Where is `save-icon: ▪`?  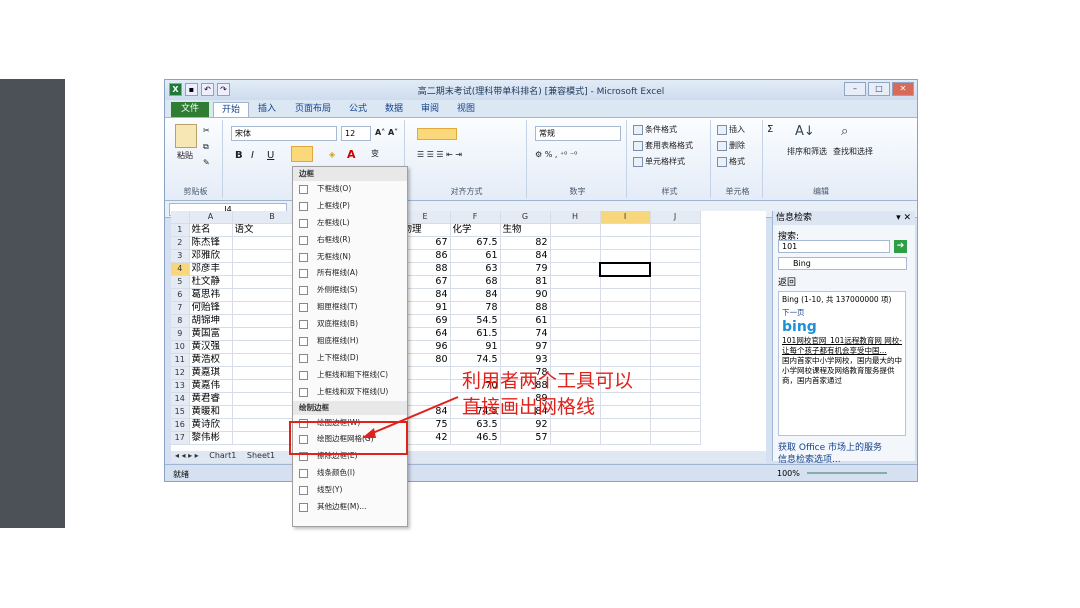 save-icon: ▪ is located at coordinates (191, 89).